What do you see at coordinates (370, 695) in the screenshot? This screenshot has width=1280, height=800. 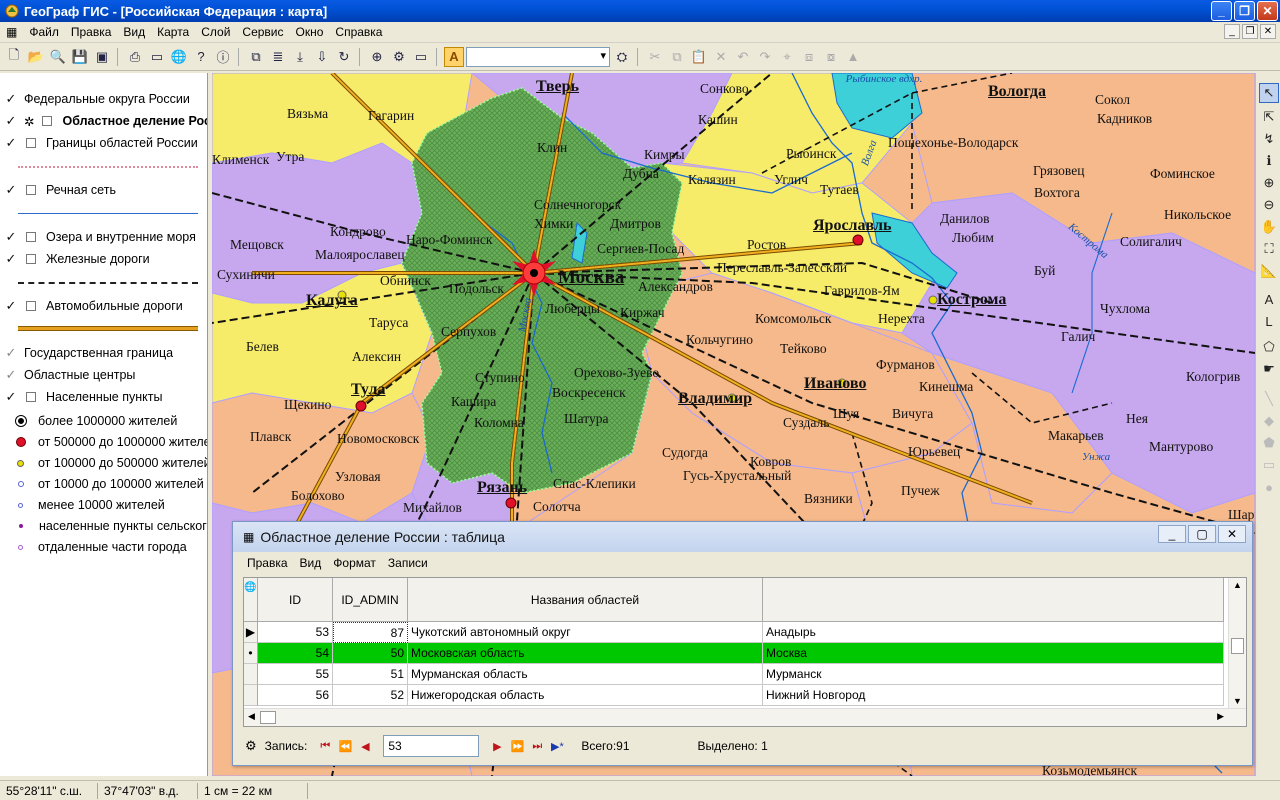 I see `cell-id-admin: 52` at bounding box center [370, 695].